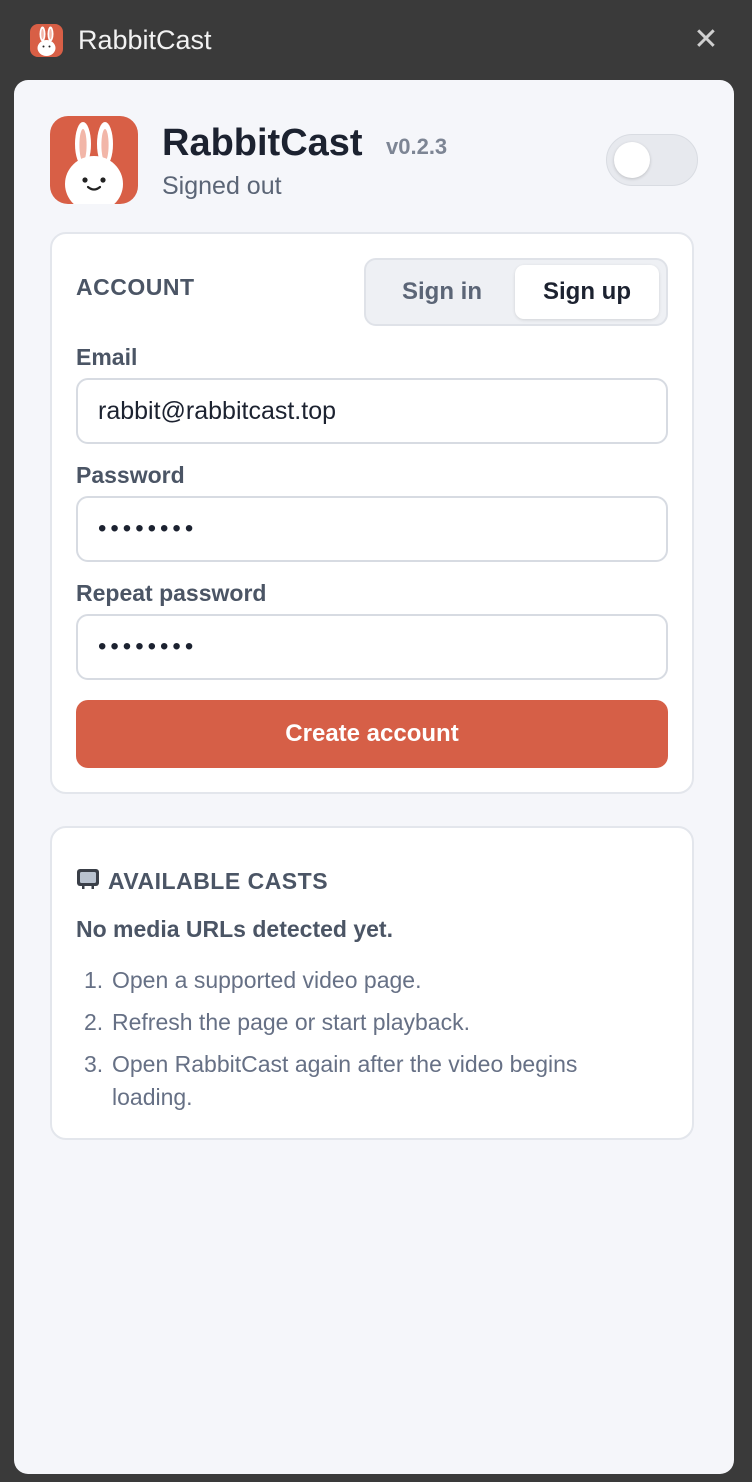 This screenshot has height=1482, width=752. What do you see at coordinates (372, 734) in the screenshot?
I see `create-account-button: Create account` at bounding box center [372, 734].